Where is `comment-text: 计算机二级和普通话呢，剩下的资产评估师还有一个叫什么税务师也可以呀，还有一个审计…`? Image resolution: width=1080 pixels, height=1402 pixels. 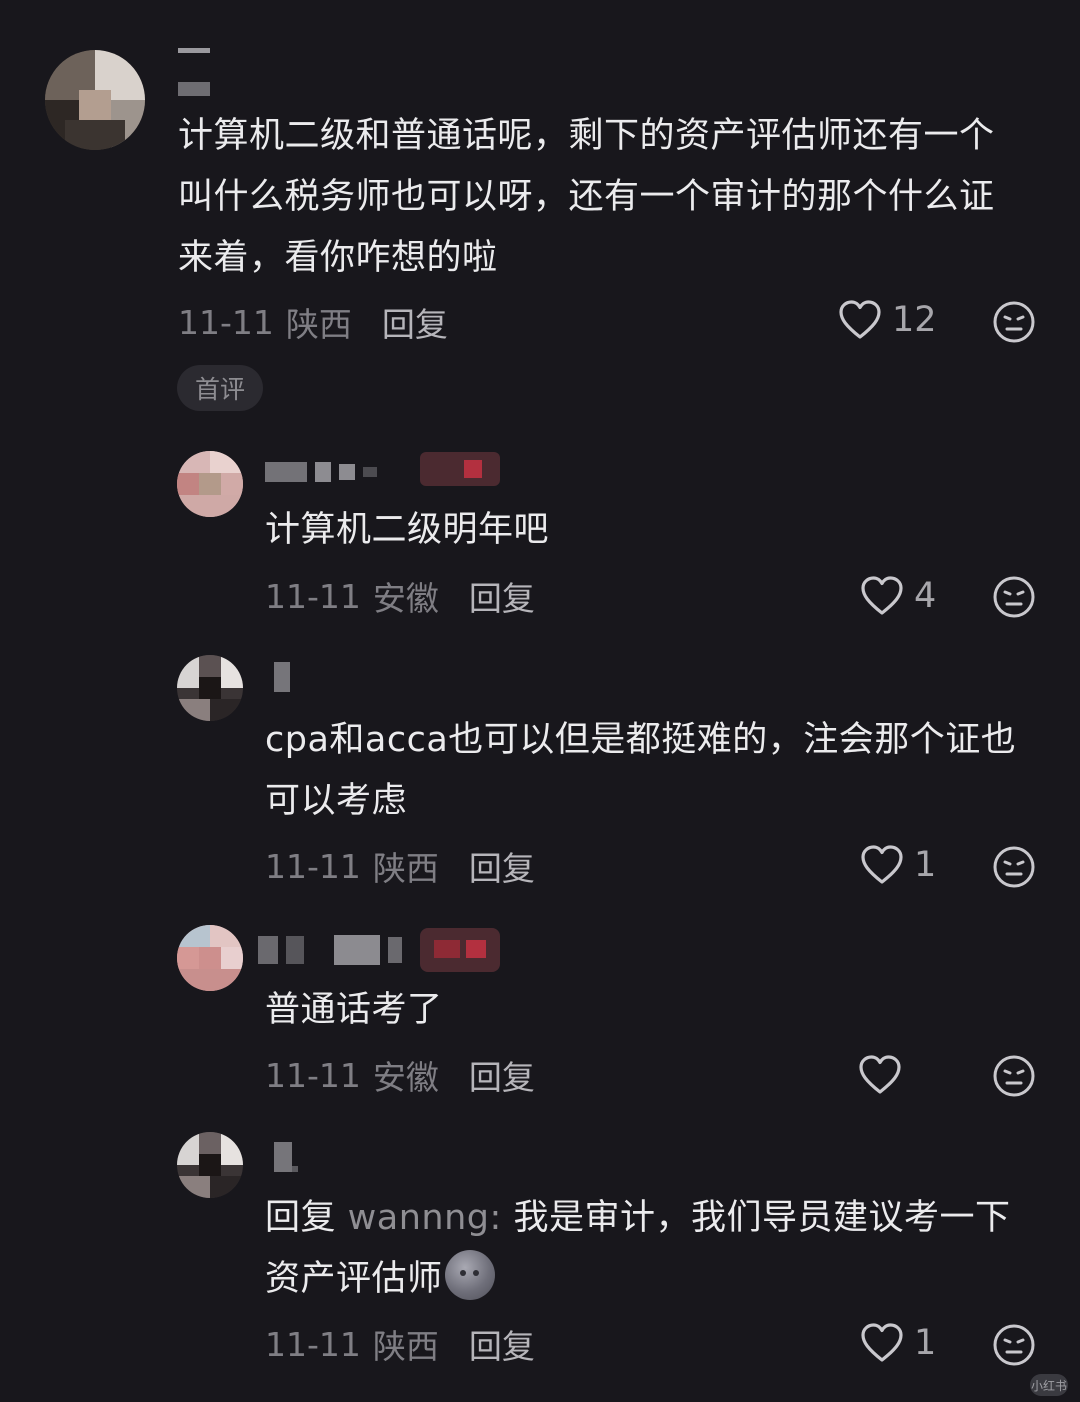
comment-text: 计算机二级和普通话呢，剩下的资产评估师还有一个叫什么税务师也可以呀，还有一个审计… is located at coordinates (586, 197).